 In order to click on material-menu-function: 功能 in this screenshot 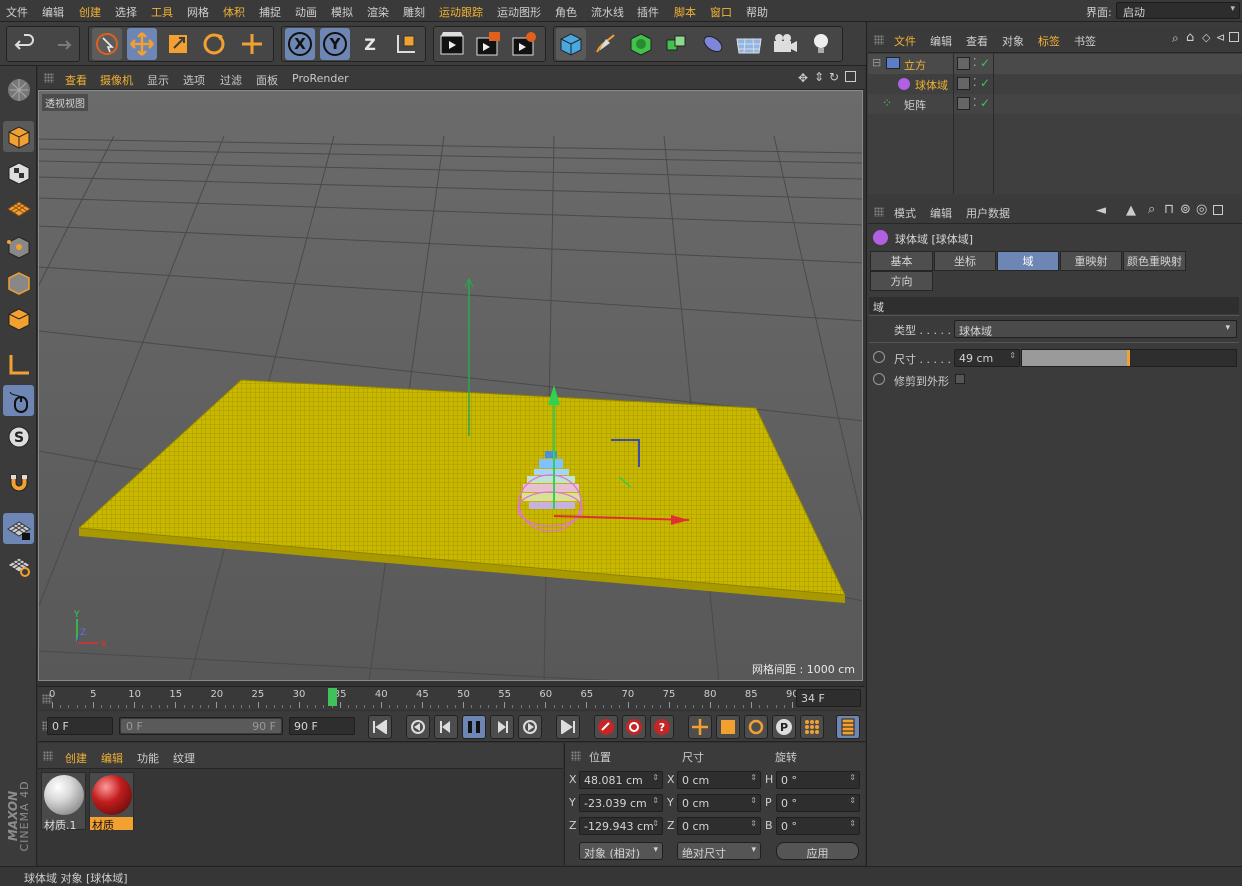, I will do `click(148, 758)`.